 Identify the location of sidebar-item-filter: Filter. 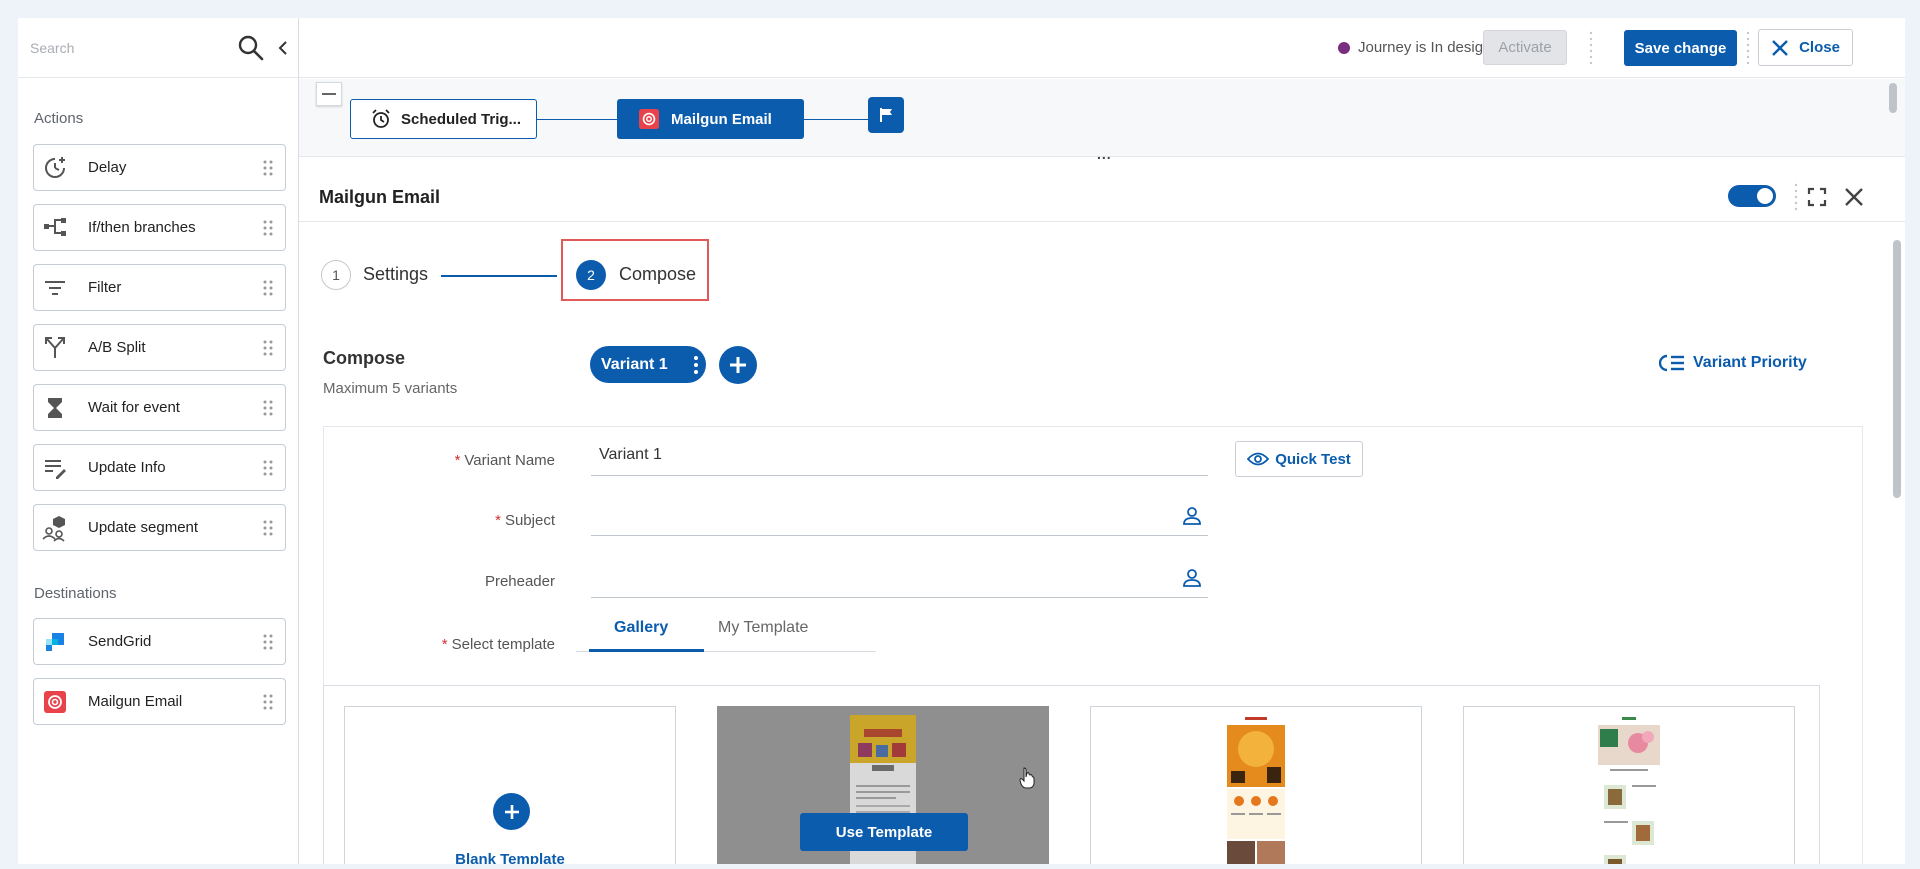
(159, 287).